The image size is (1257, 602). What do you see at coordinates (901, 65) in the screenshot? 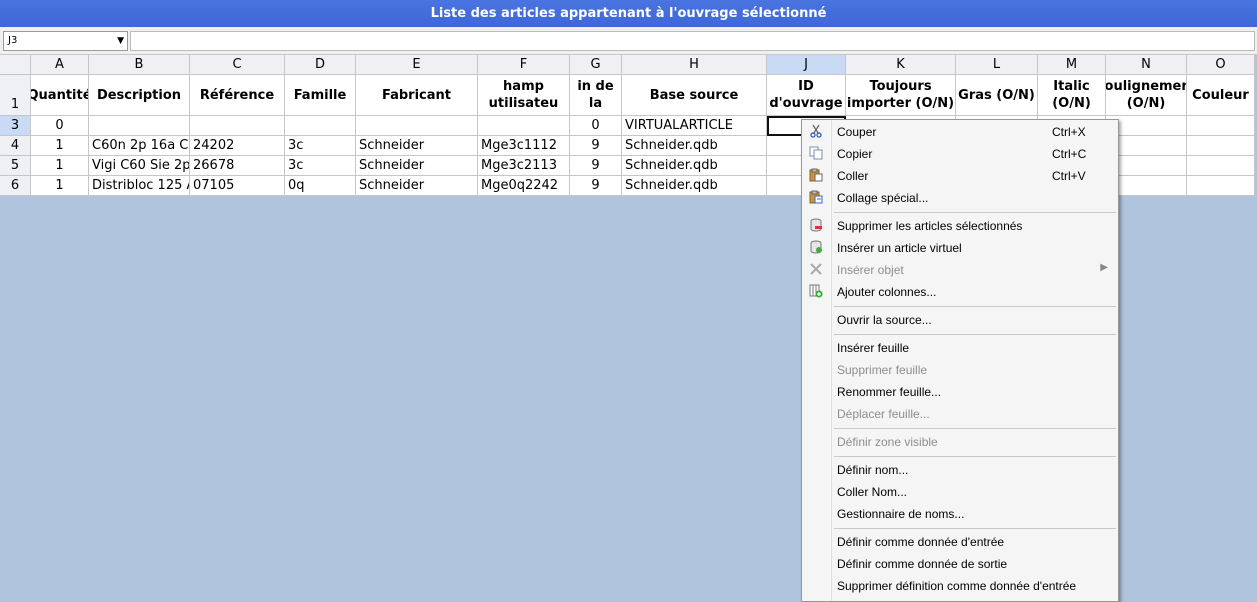
I see `column-header: K` at bounding box center [901, 65].